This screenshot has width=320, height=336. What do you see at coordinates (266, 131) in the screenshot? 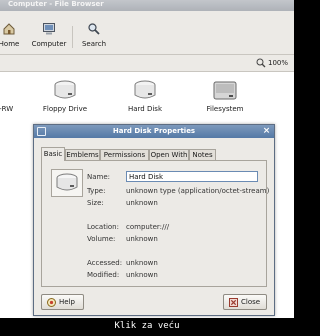
I see `close-icon: ×` at bounding box center [266, 131].